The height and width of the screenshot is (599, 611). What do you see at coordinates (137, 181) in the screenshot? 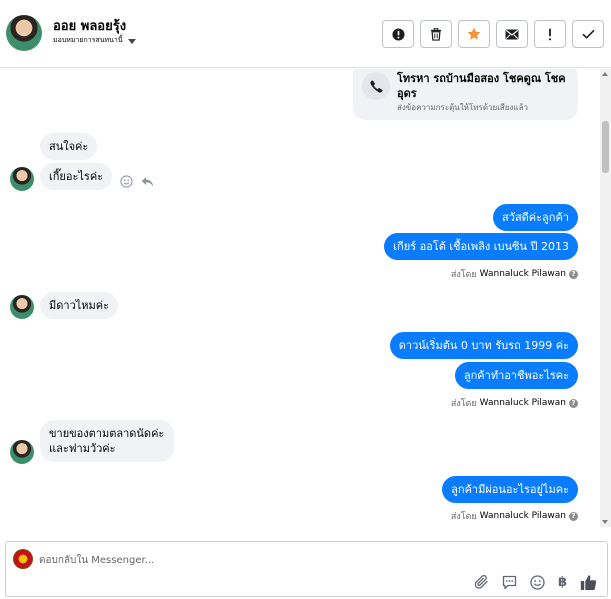
I see `message-tools` at bounding box center [137, 181].